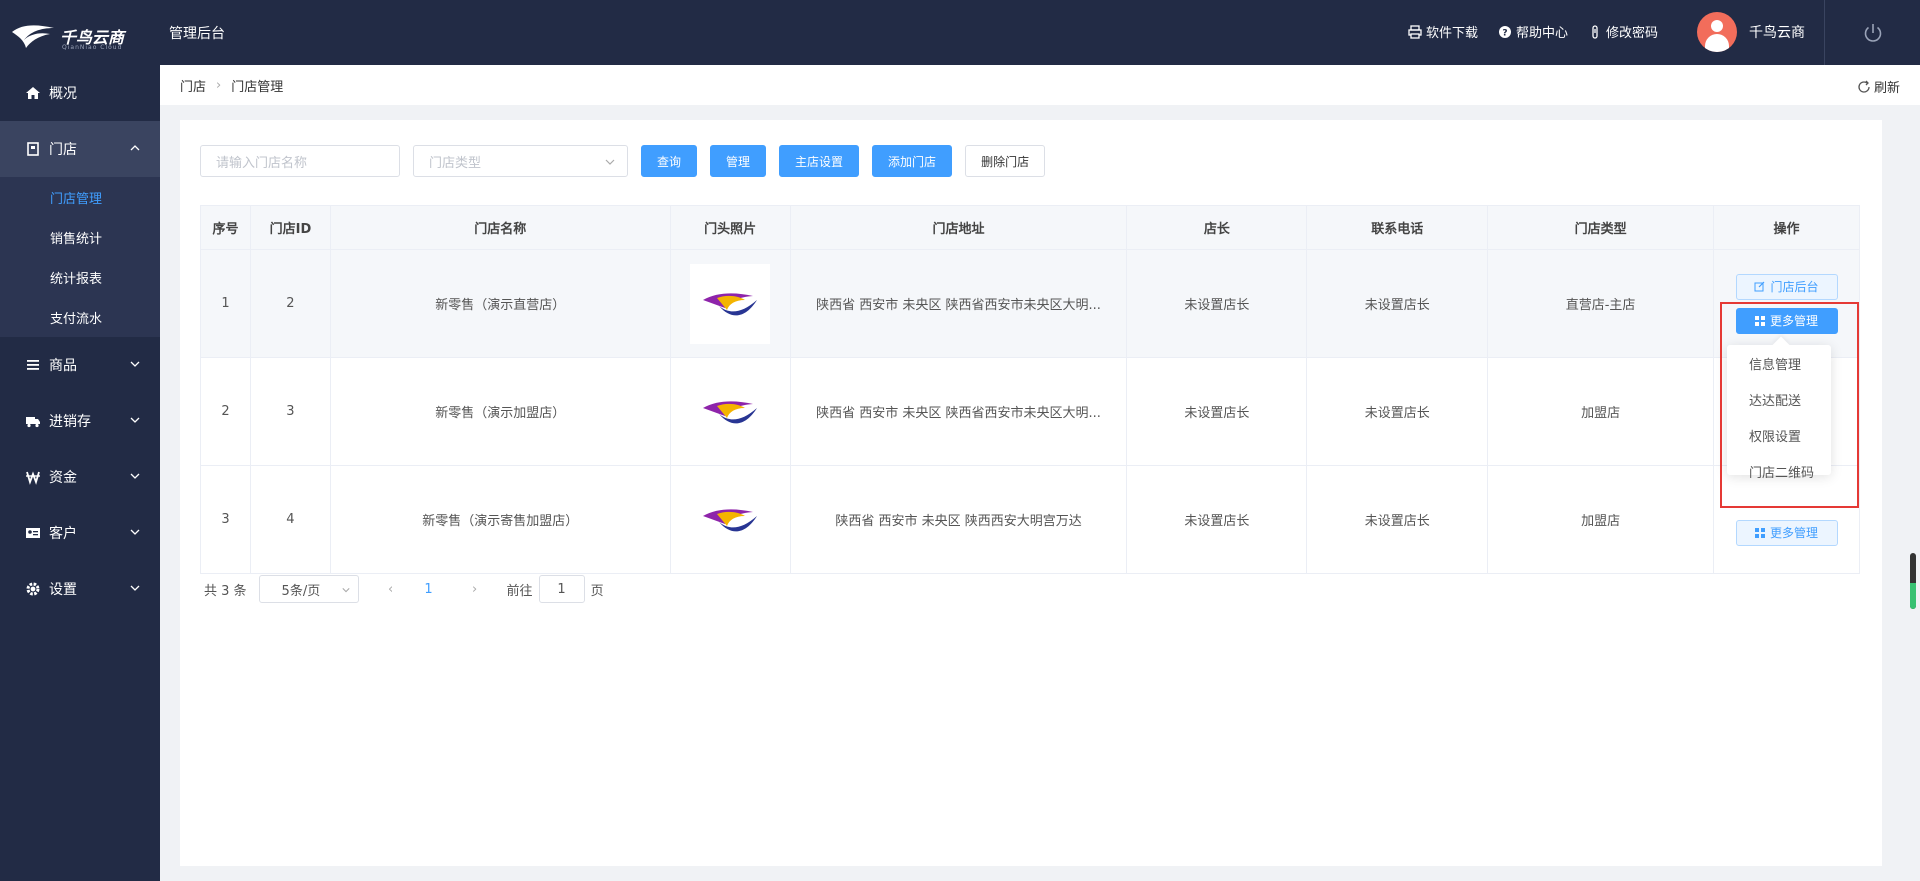 This screenshot has width=1920, height=881. Describe the element at coordinates (290, 519) in the screenshot. I see `cell-store-id: 4` at that location.